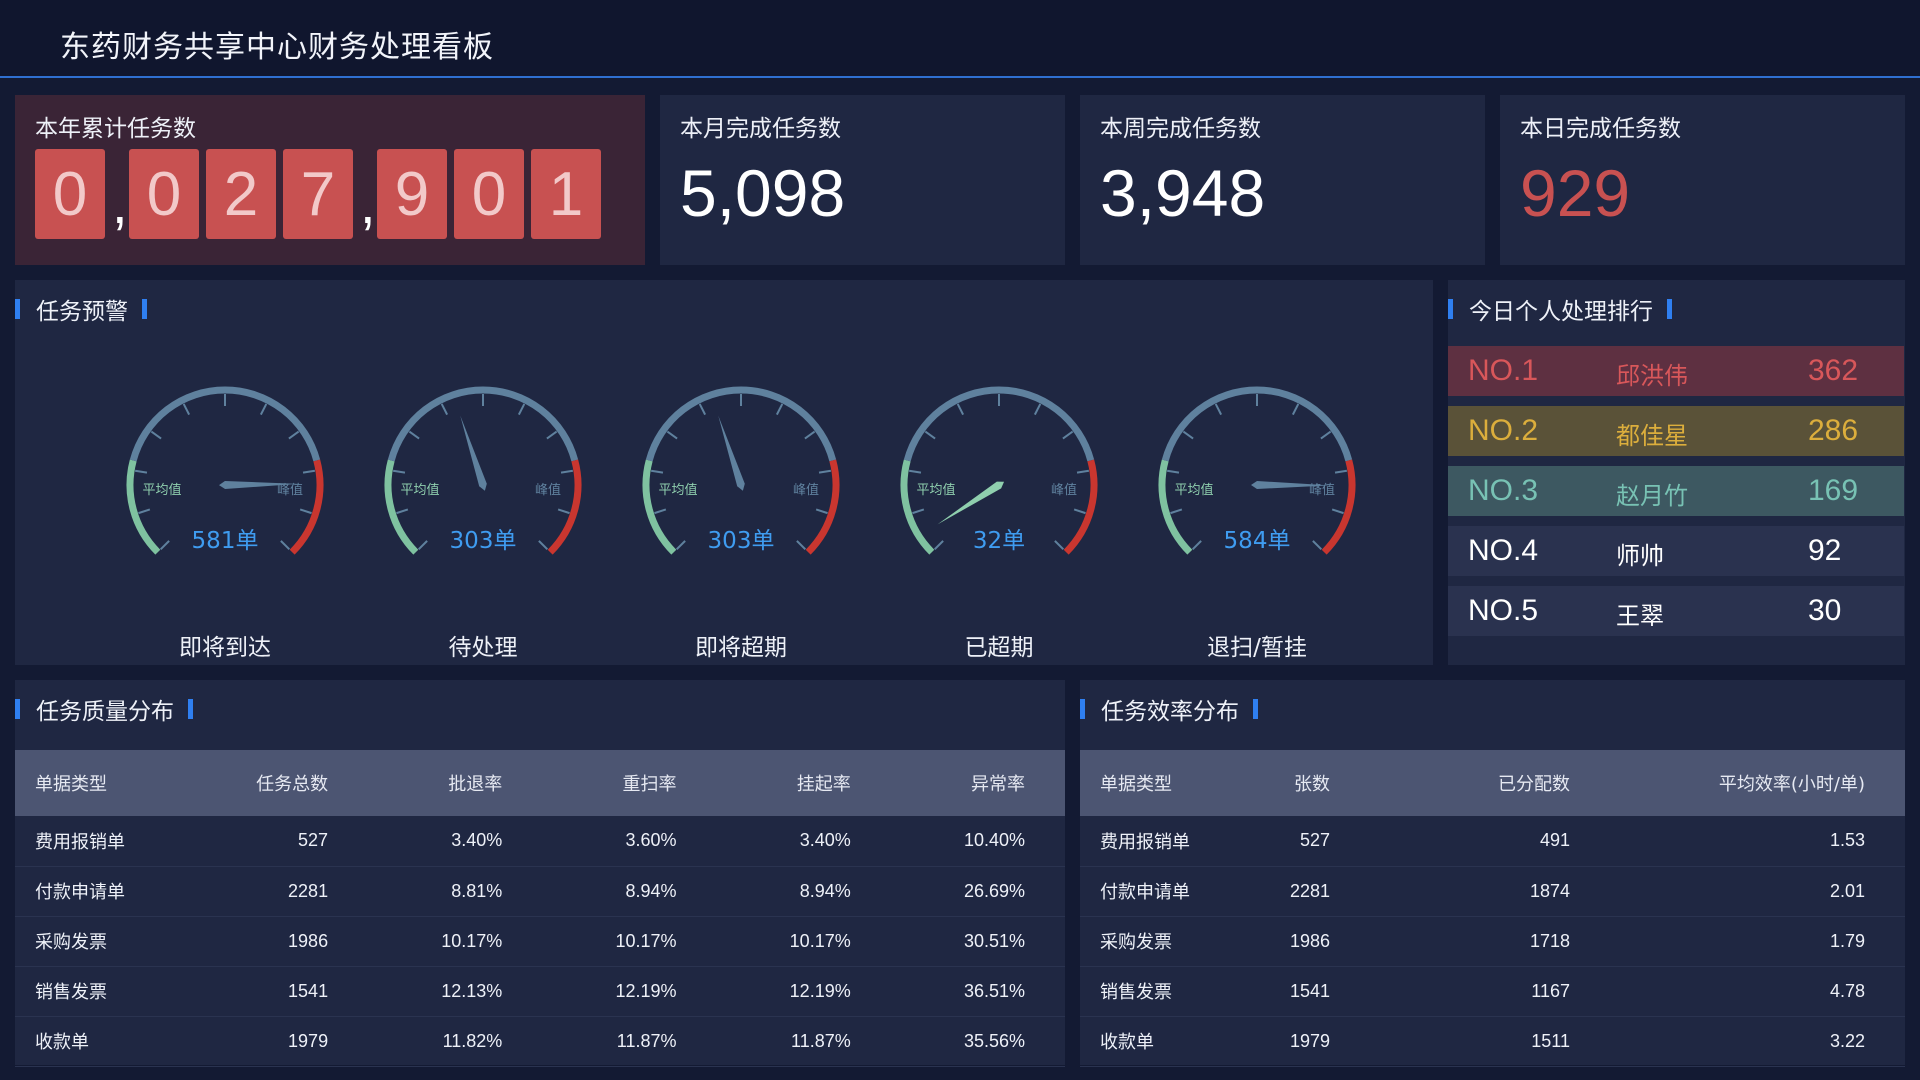 The image size is (1920, 1080). What do you see at coordinates (455, 783) in the screenshot?
I see `column-header: 批退率` at bounding box center [455, 783].